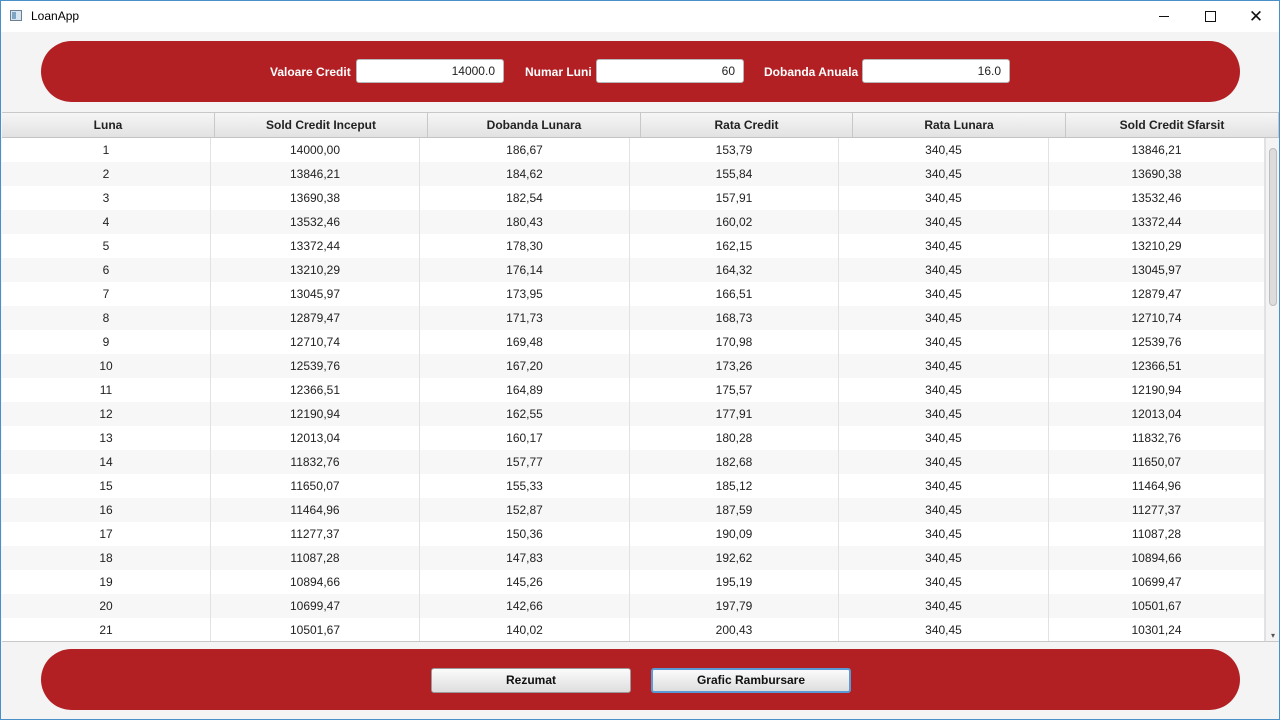  Describe the element at coordinates (531, 680) in the screenshot. I see `rezumat-button: Rezumat` at that location.